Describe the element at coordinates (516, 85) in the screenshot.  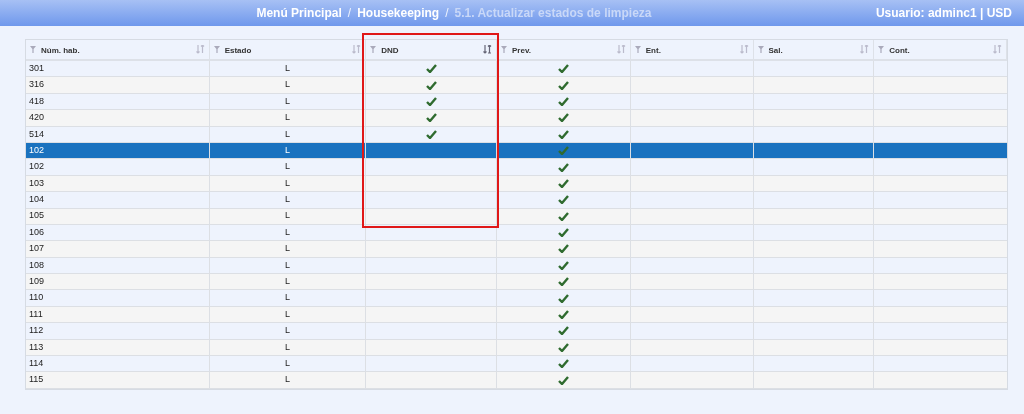
I see `table-row: 316 L` at that location.